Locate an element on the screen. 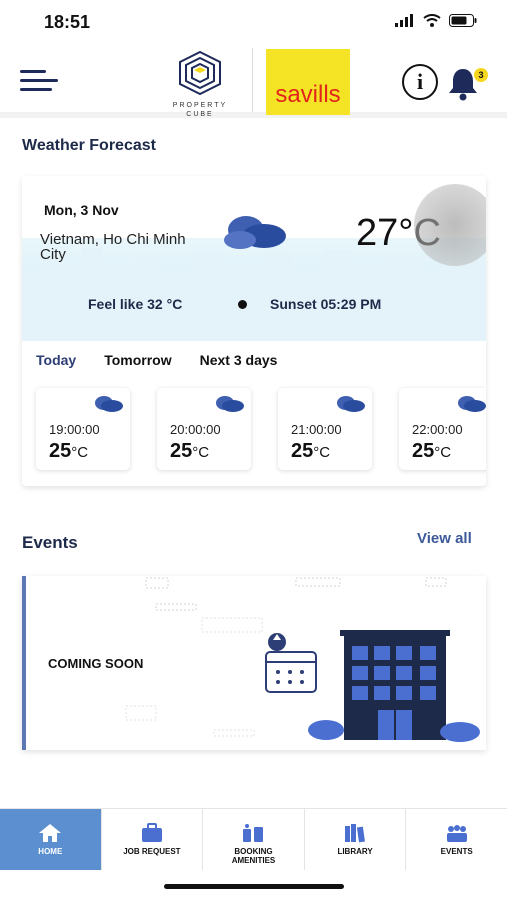 This screenshot has width=507, height=900. building-icon is located at coordinates (395, 685).